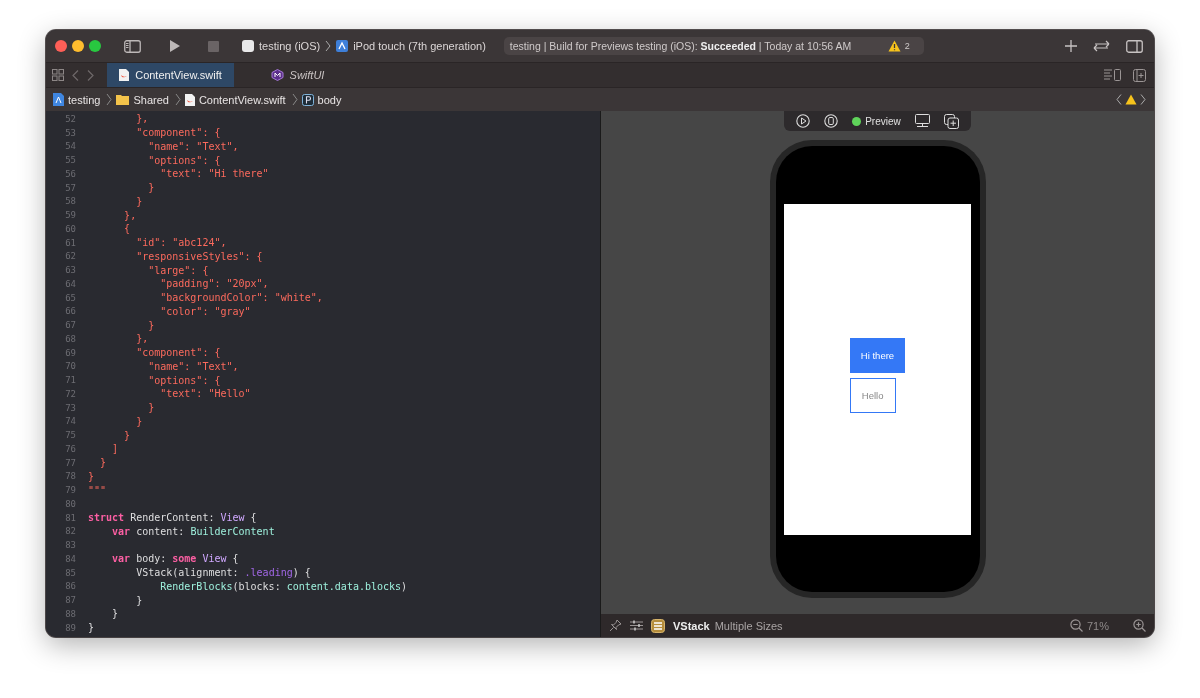 This screenshot has height=698, width=1200. I want to click on preview-text-block: Hi there, so click(877, 355).